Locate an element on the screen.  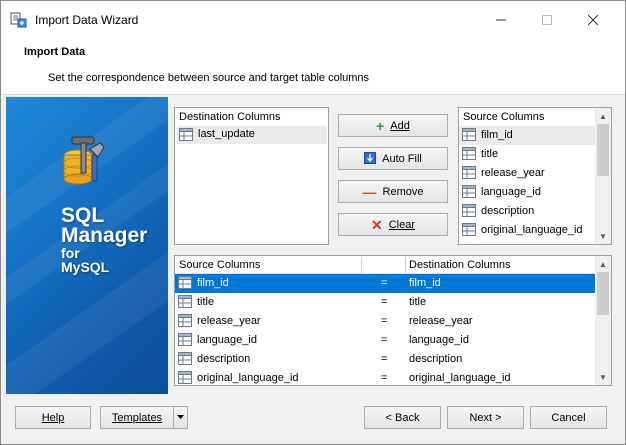
list-item-label: last_update is located at coordinates (226, 134).